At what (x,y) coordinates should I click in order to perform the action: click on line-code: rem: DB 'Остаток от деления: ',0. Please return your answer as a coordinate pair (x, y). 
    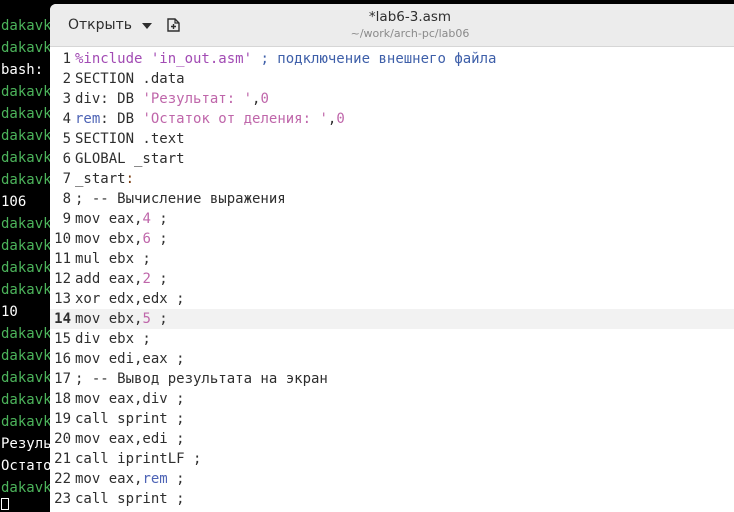
    Looking at the image, I should click on (210, 119).